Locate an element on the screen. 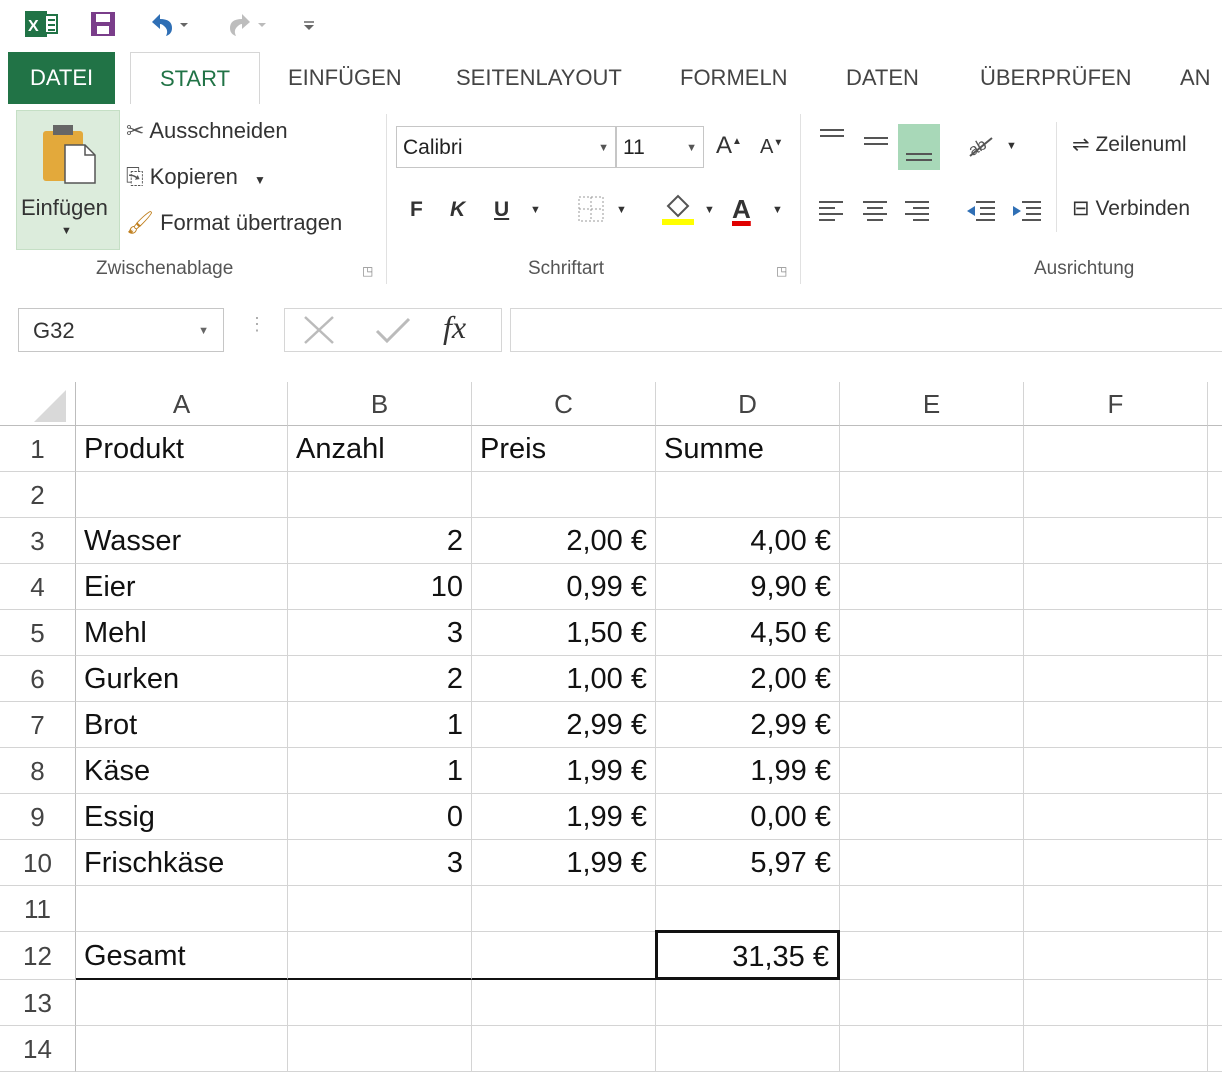 This screenshot has width=1222, height=1082. cell: 0,00 € is located at coordinates (748, 817).